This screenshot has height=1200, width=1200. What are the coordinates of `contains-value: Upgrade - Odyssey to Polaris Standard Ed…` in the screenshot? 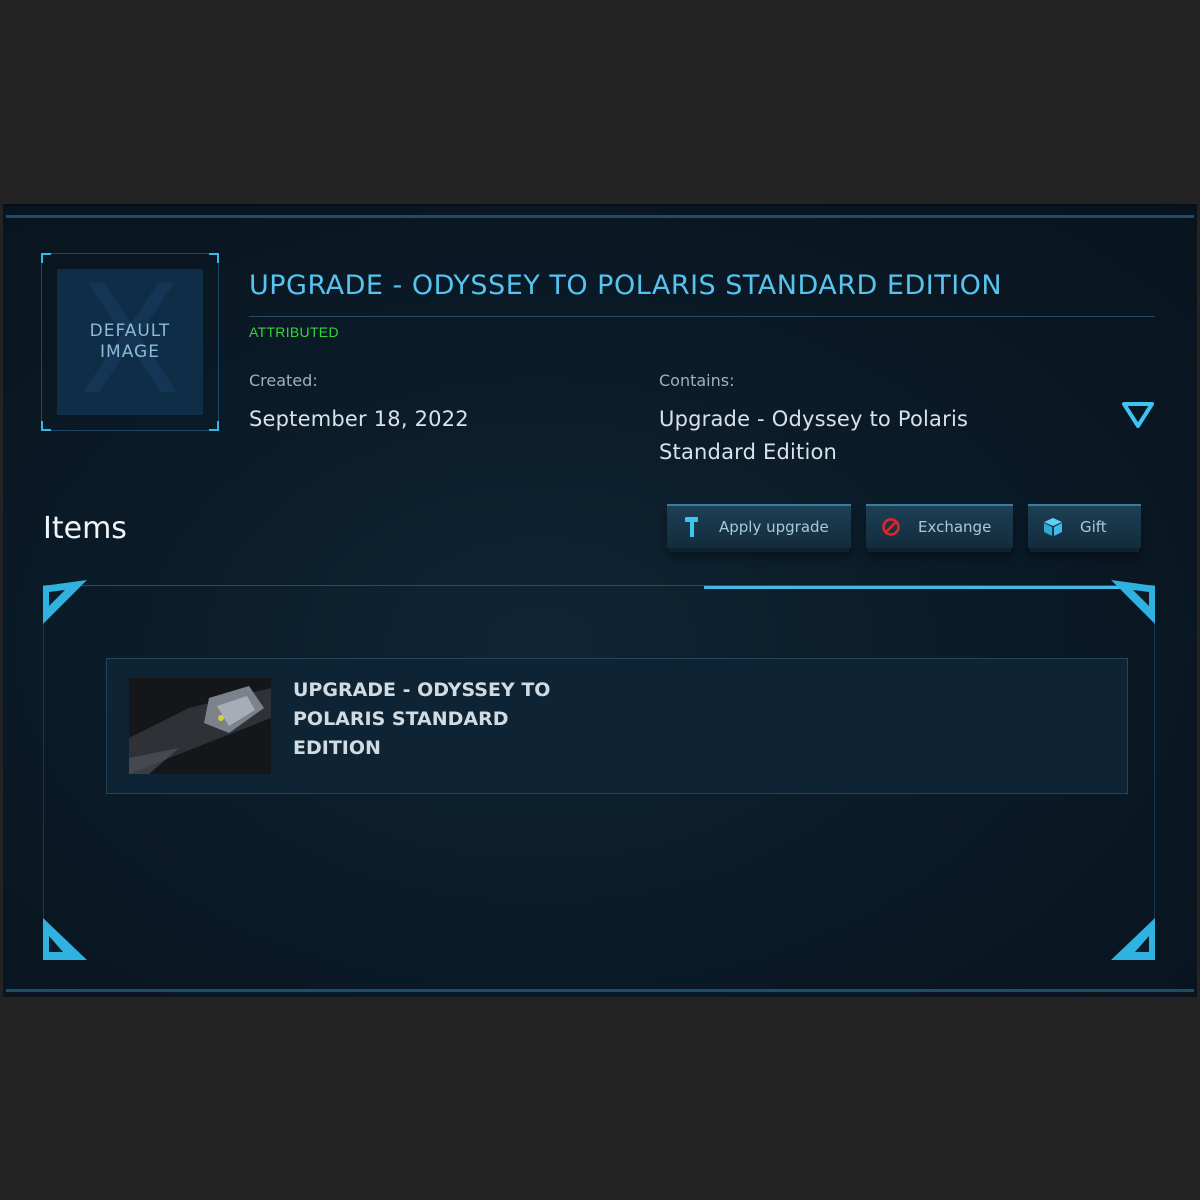 It's located at (814, 435).